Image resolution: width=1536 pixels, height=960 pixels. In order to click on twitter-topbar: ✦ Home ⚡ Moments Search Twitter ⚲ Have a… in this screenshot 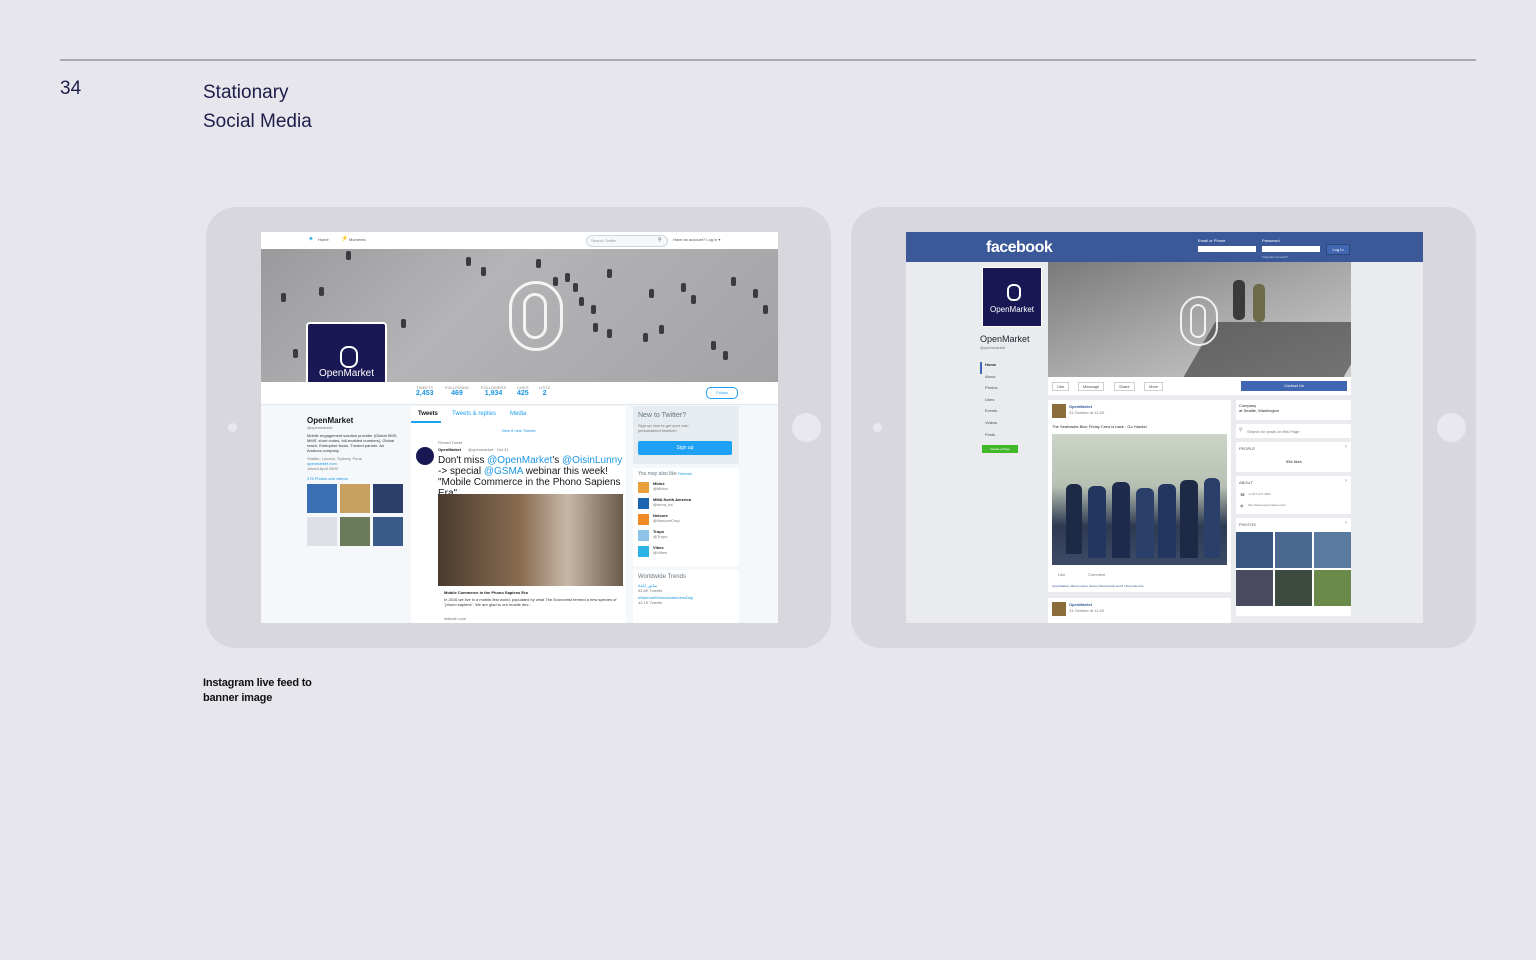, I will do `click(519, 241)`.